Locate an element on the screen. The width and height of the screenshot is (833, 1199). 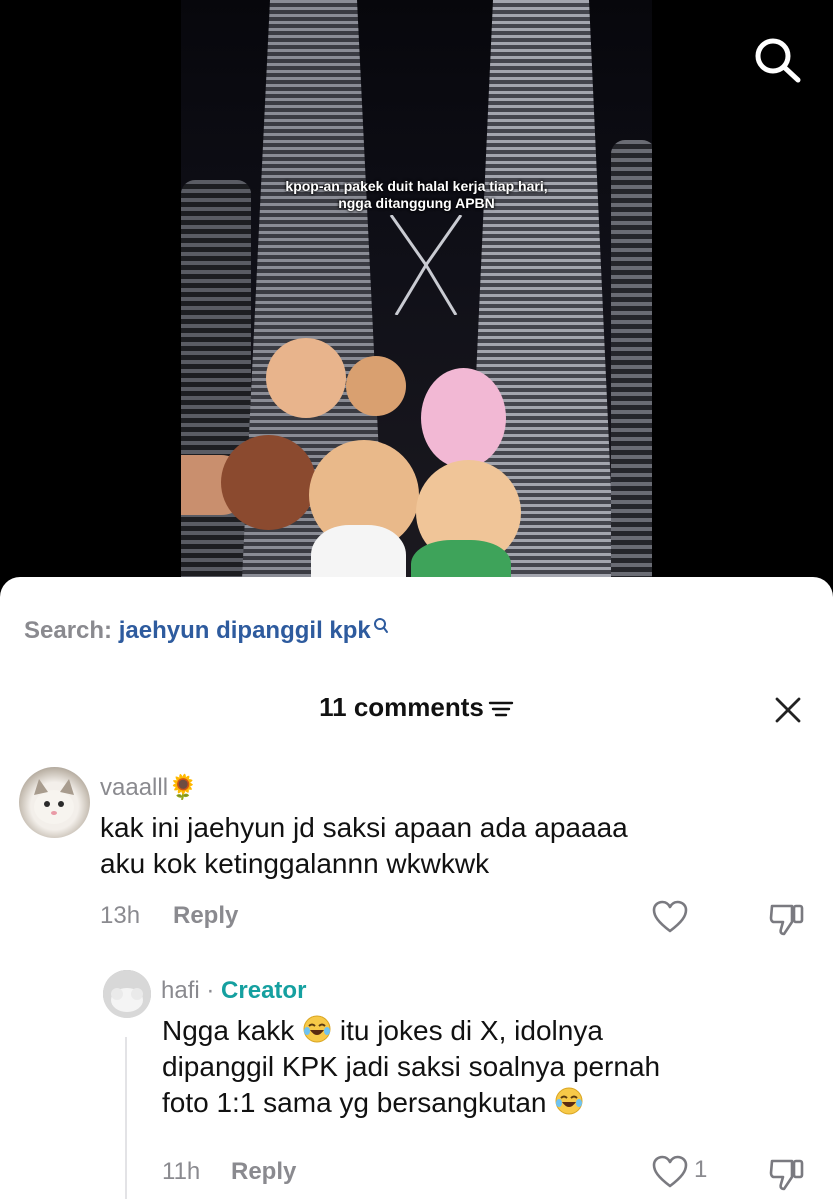
creator-avatar-icon is located at coordinates (127, 994).